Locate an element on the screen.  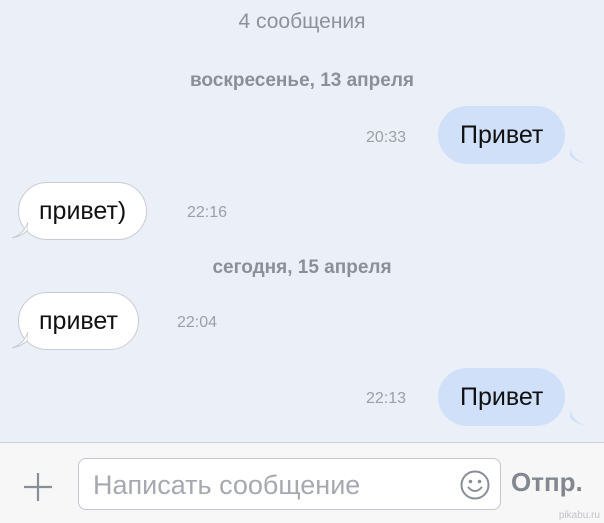
message-time: 22:04 is located at coordinates (197, 322).